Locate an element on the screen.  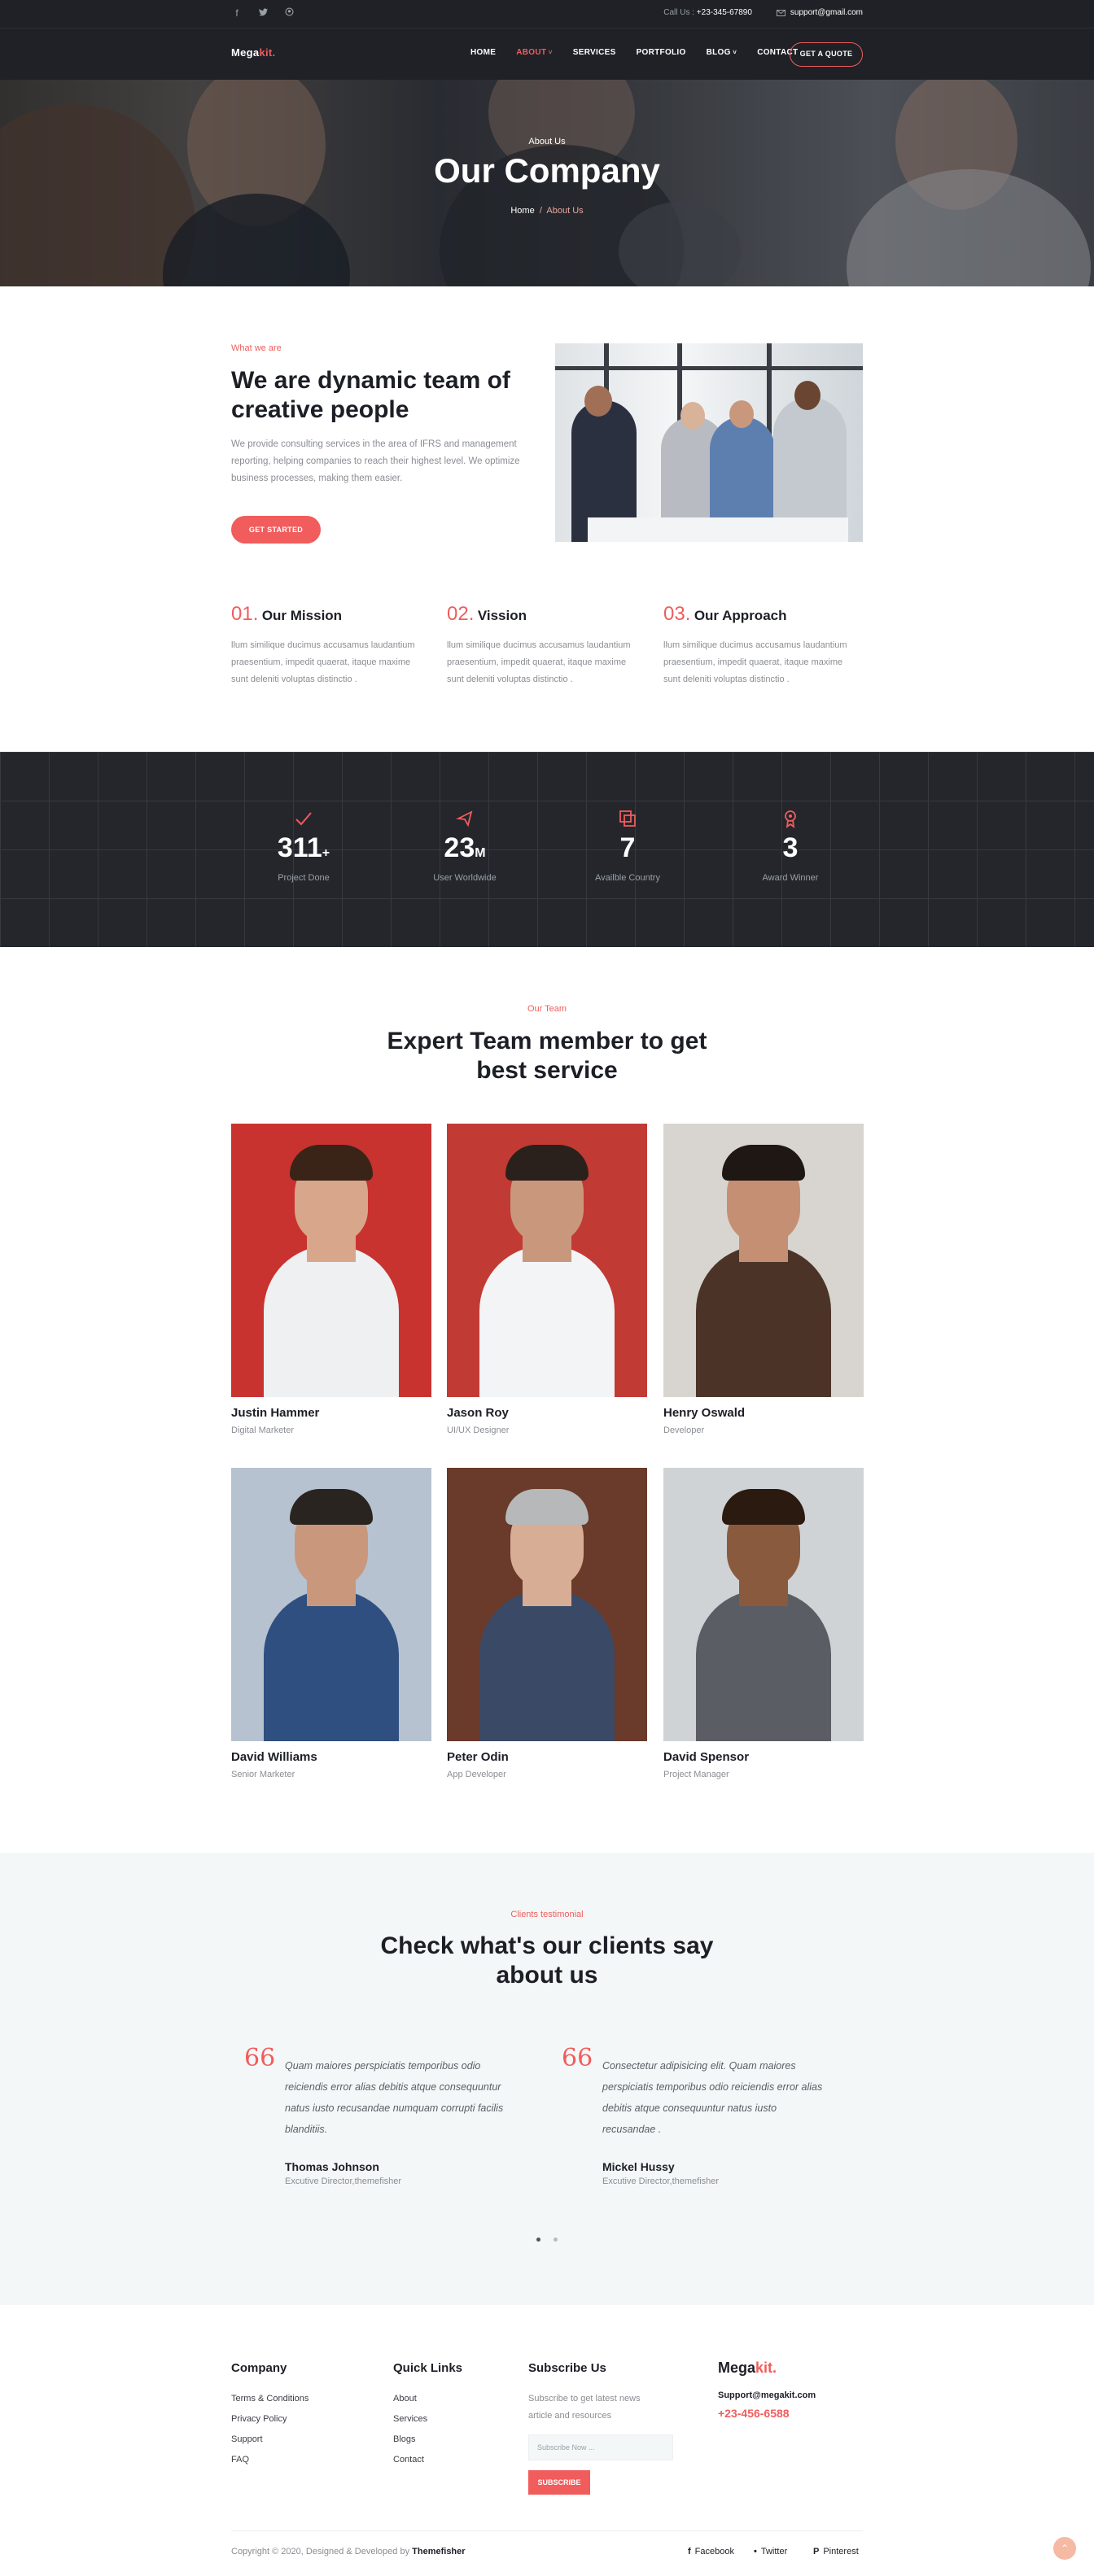
team-member-name: Justin Hammer is located at coordinates (275, 1413).